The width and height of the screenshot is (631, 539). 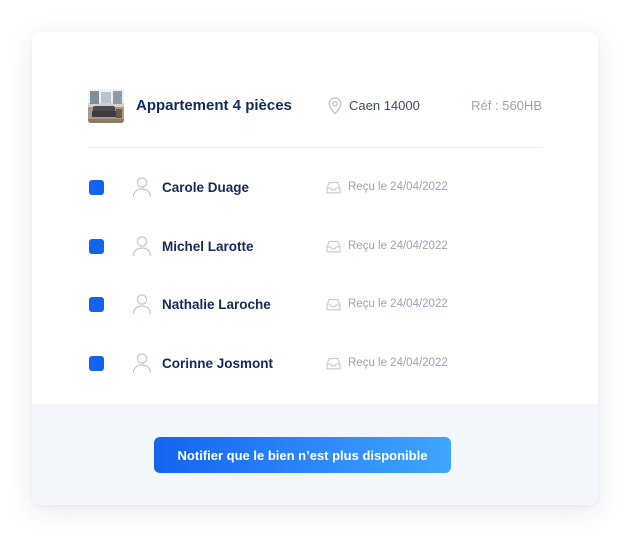 What do you see at coordinates (315, 196) in the screenshot?
I see `list-item: Carole Duage Reçu le 24/04/2022` at bounding box center [315, 196].